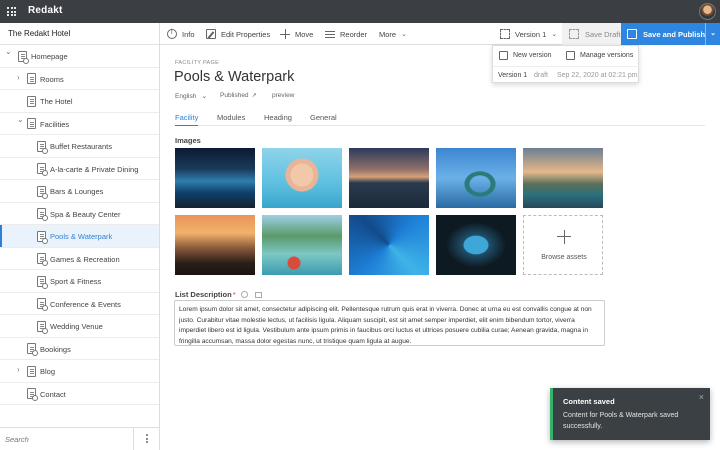 The image size is (720, 450). What do you see at coordinates (191, 96) in the screenshot?
I see `language-selector: English ⌄` at bounding box center [191, 96].